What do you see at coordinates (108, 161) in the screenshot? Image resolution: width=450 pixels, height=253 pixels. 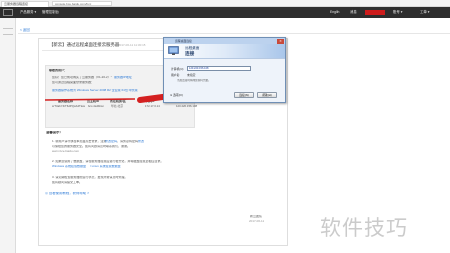 I see `tip-text: 2. 如果您使用了数据盘，请在服务器挂载后进行格式化，并将磁盘挂载至相应目录。` at bounding box center [108, 161].